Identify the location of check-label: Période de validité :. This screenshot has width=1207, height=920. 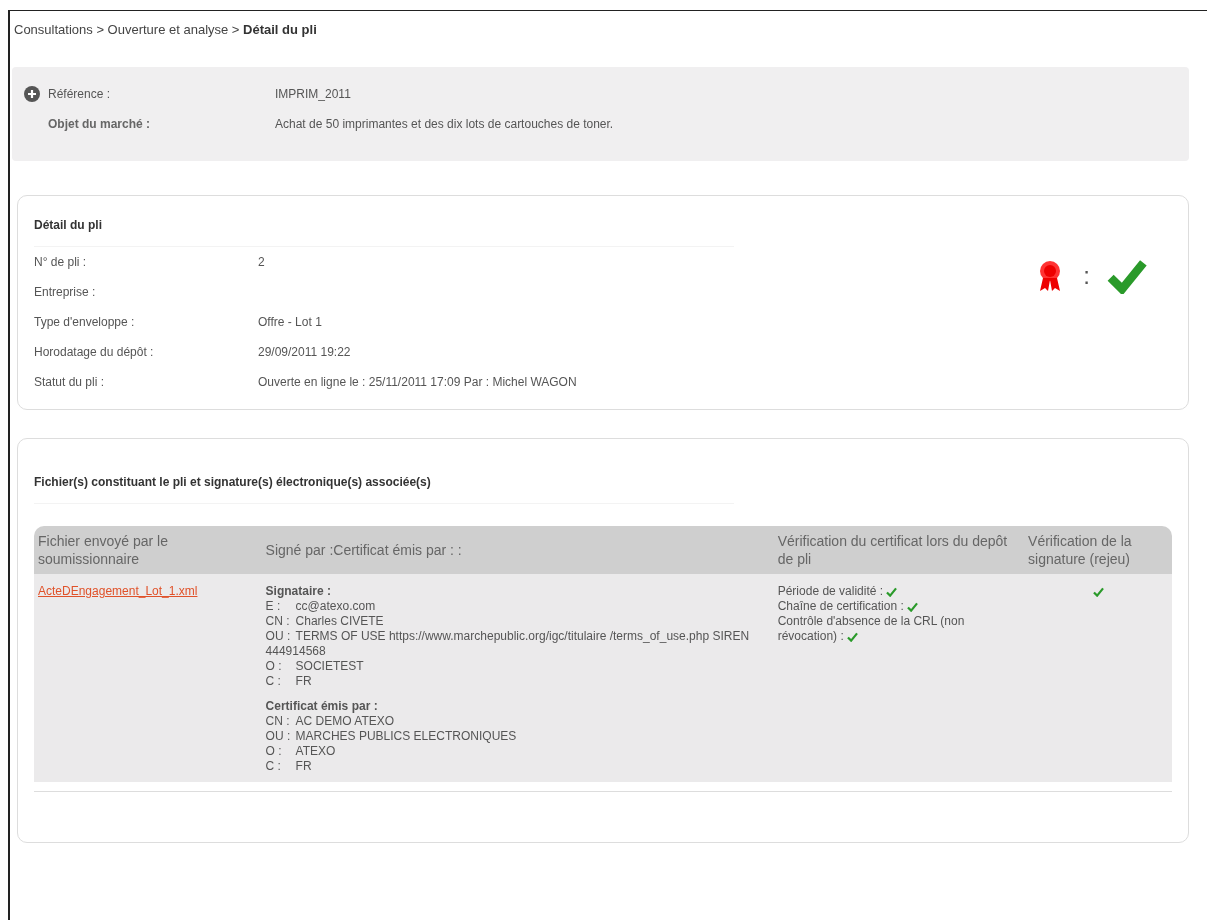
(837, 590).